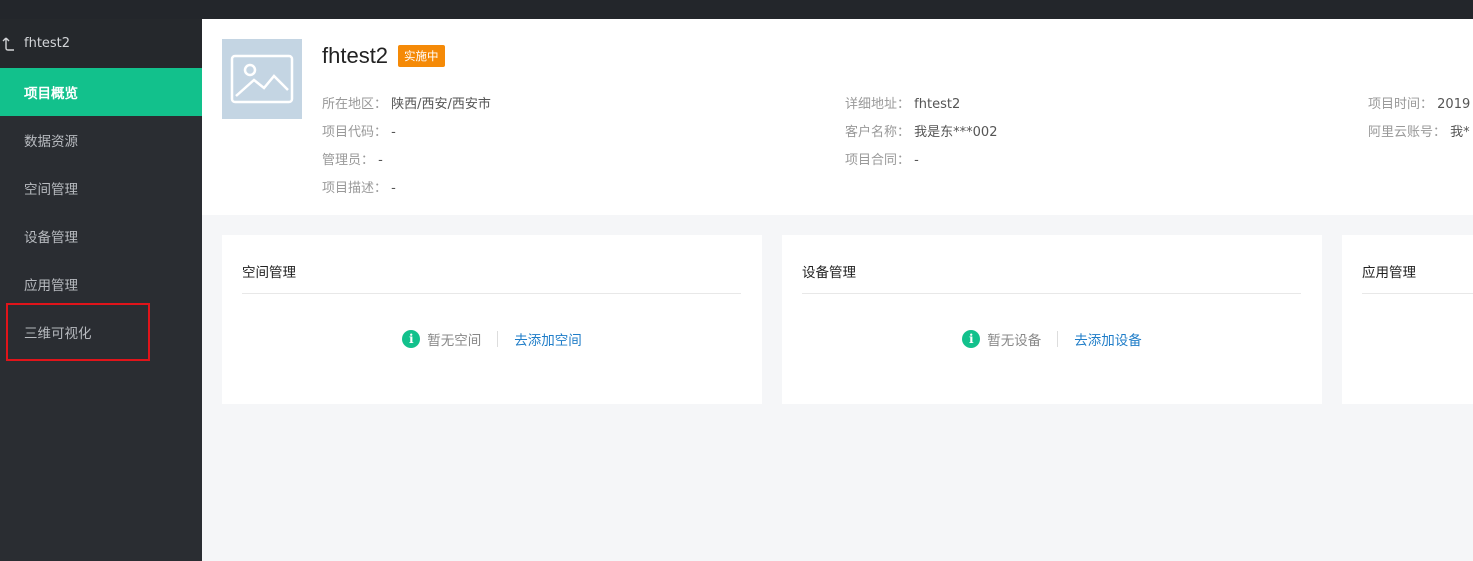 Image resolution: width=1473 pixels, height=561 pixels. I want to click on card-title: 应用管理, so click(1389, 273).